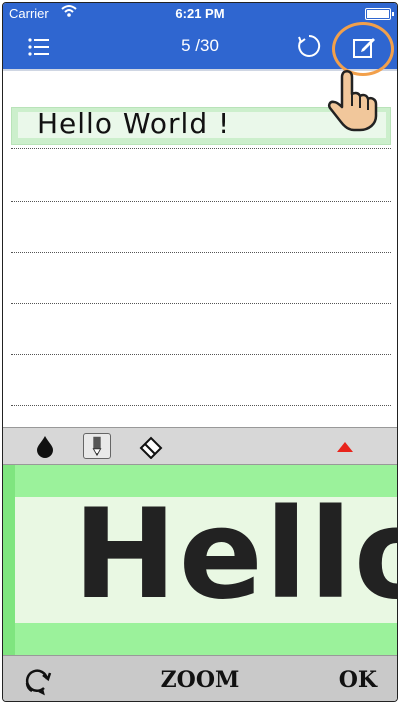  What do you see at coordinates (97, 446) in the screenshot?
I see `pencil-icon` at bounding box center [97, 446].